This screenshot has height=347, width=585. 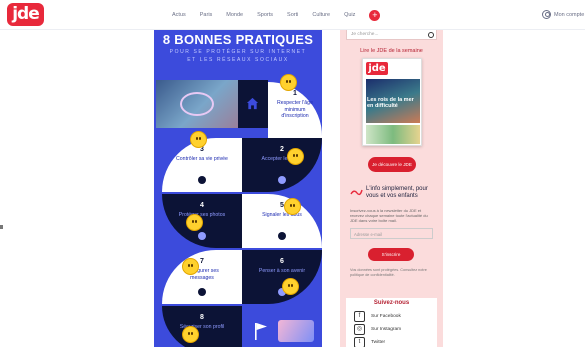 What do you see at coordinates (359, 316) in the screenshot?
I see `facebook-icon: f` at bounding box center [359, 316].